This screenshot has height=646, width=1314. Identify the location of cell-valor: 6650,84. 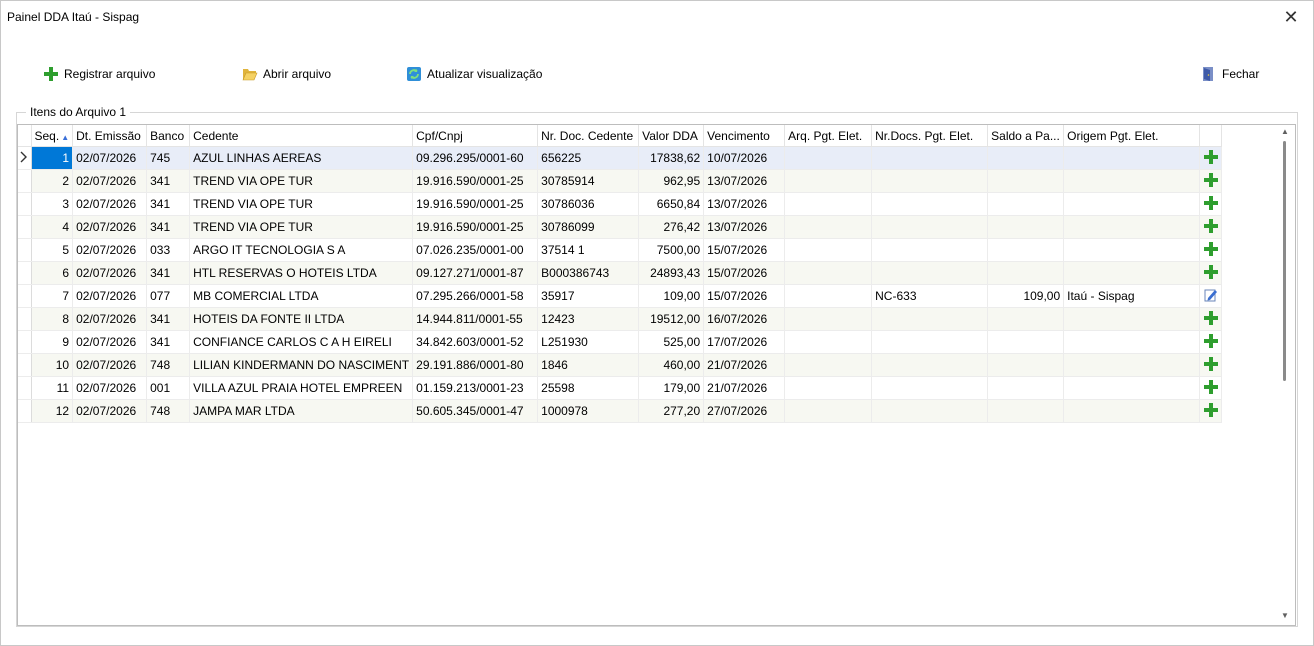
(671, 204).